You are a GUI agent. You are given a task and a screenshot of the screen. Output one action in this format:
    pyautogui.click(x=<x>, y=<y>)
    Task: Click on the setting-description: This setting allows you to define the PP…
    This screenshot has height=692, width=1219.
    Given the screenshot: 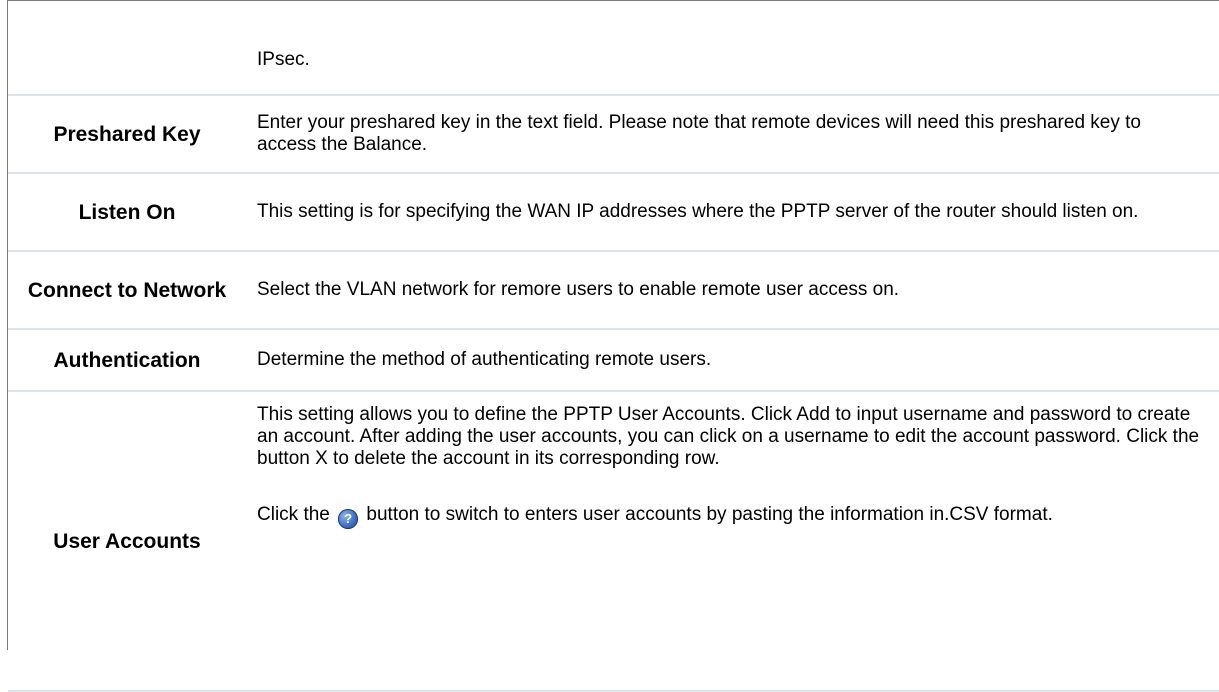 What is the action you would take?
    pyautogui.click(x=728, y=436)
    